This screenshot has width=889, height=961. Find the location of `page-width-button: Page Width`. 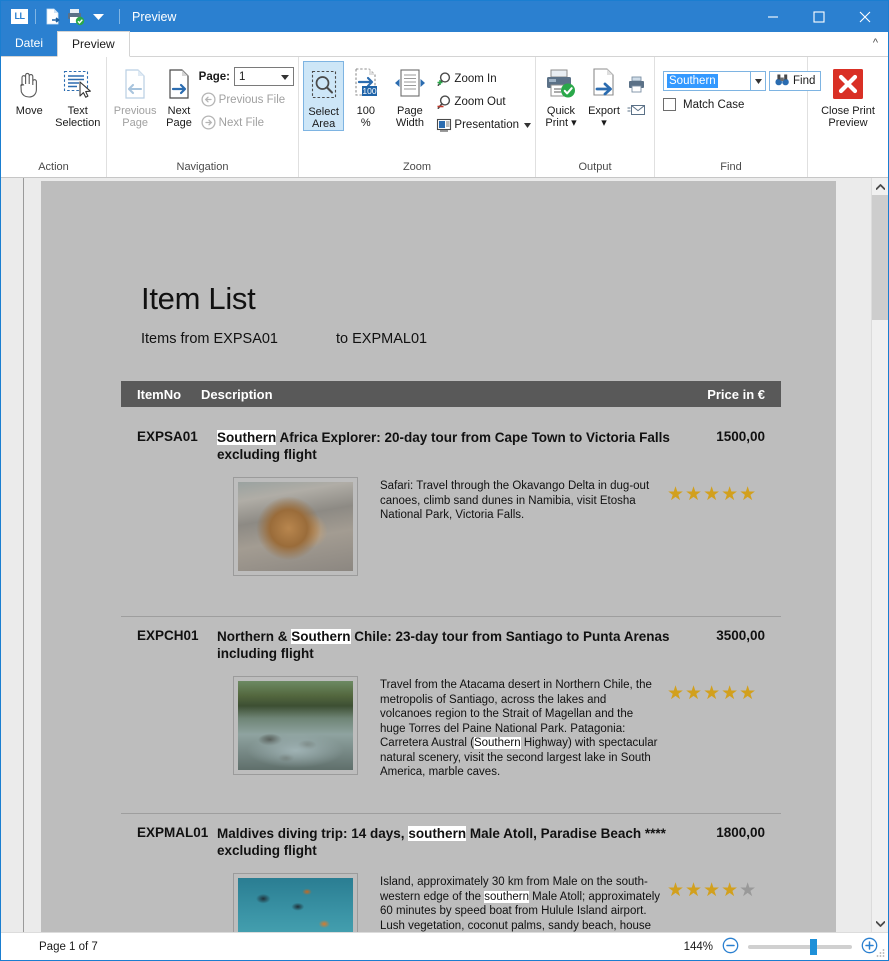

page-width-button: Page Width is located at coordinates (409, 95).